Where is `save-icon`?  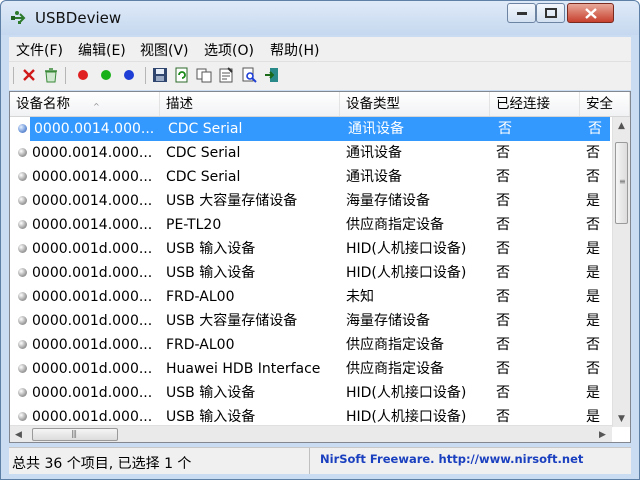
save-icon is located at coordinates (160, 75).